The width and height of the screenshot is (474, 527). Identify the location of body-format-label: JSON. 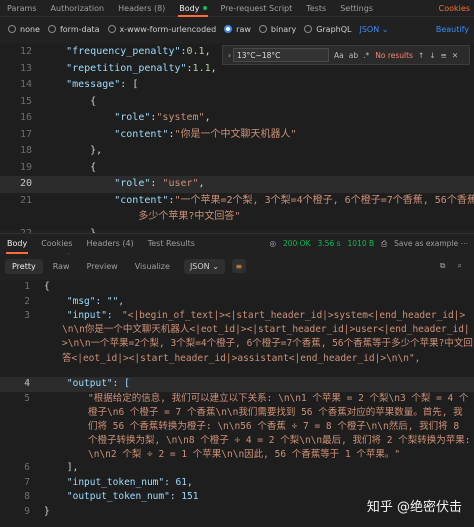
(369, 29).